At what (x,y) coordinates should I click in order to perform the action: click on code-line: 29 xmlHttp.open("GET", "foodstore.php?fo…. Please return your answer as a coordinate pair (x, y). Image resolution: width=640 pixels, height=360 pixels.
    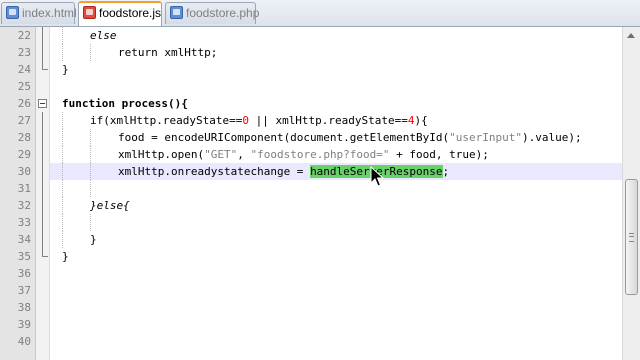
    Looking at the image, I should click on (311, 154).